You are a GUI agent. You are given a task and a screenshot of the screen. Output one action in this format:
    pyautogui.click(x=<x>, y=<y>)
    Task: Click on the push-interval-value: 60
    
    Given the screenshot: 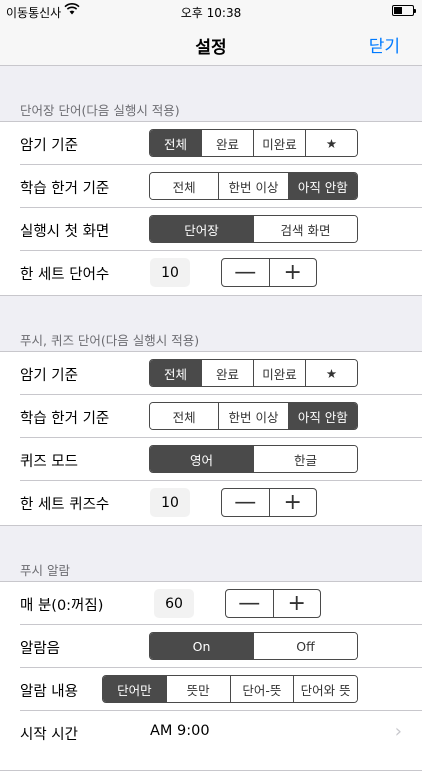 What is the action you would take?
    pyautogui.click(x=174, y=603)
    